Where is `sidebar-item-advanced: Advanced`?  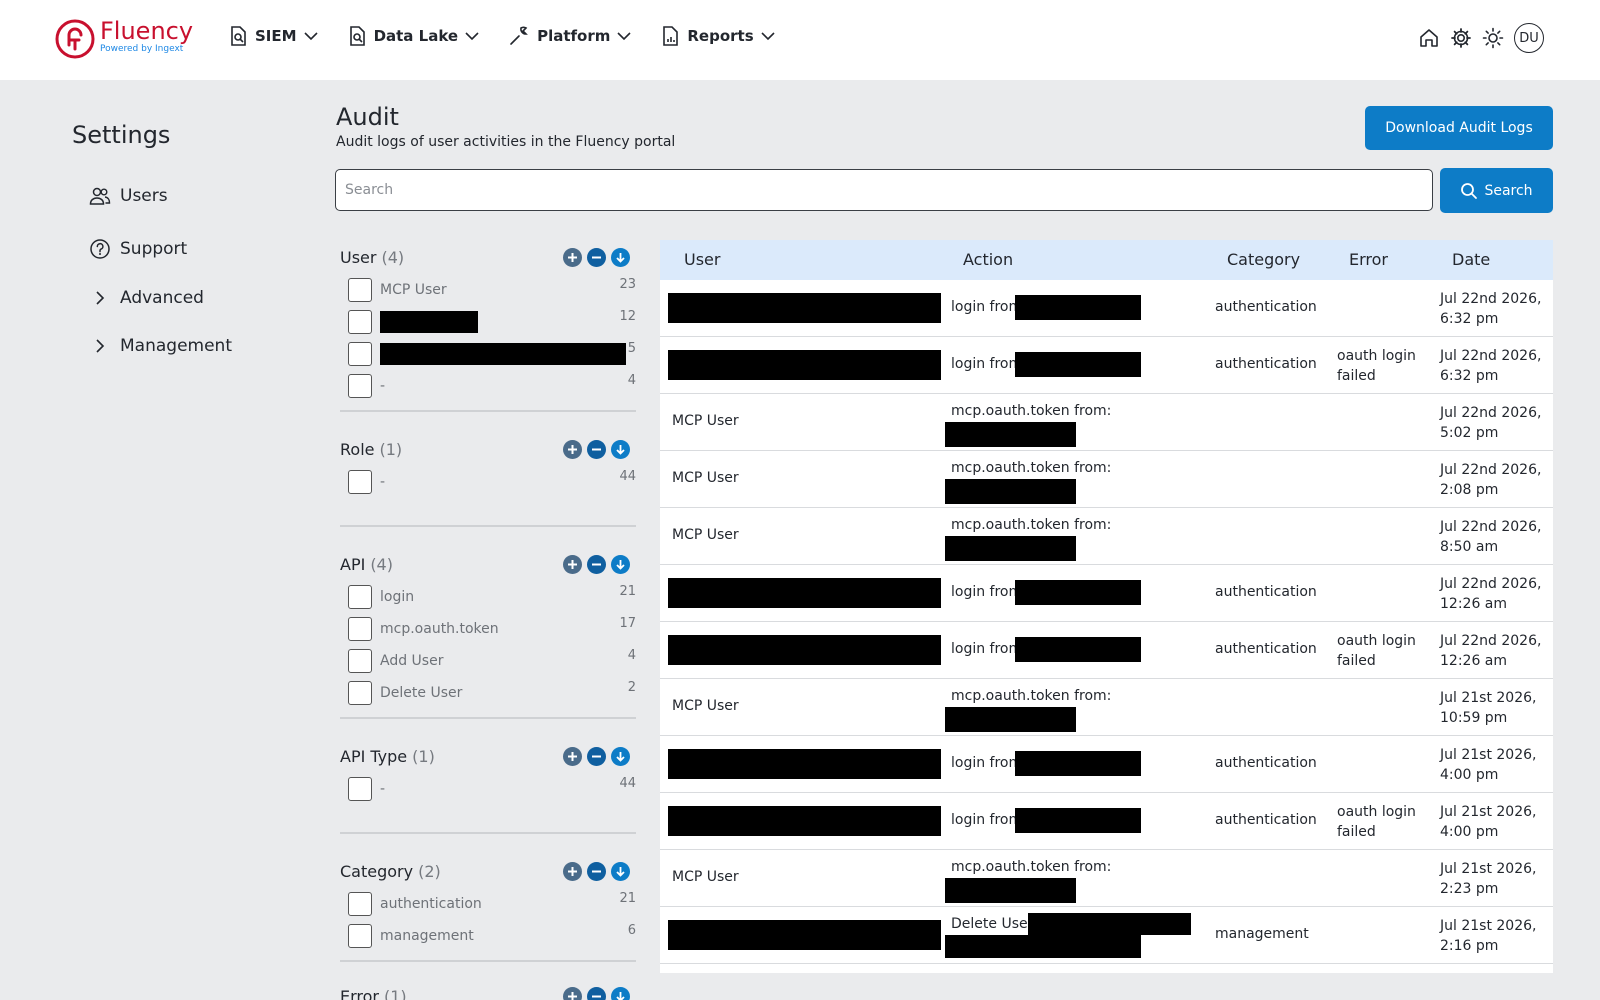 sidebar-item-advanced: Advanced is located at coordinates (146, 298).